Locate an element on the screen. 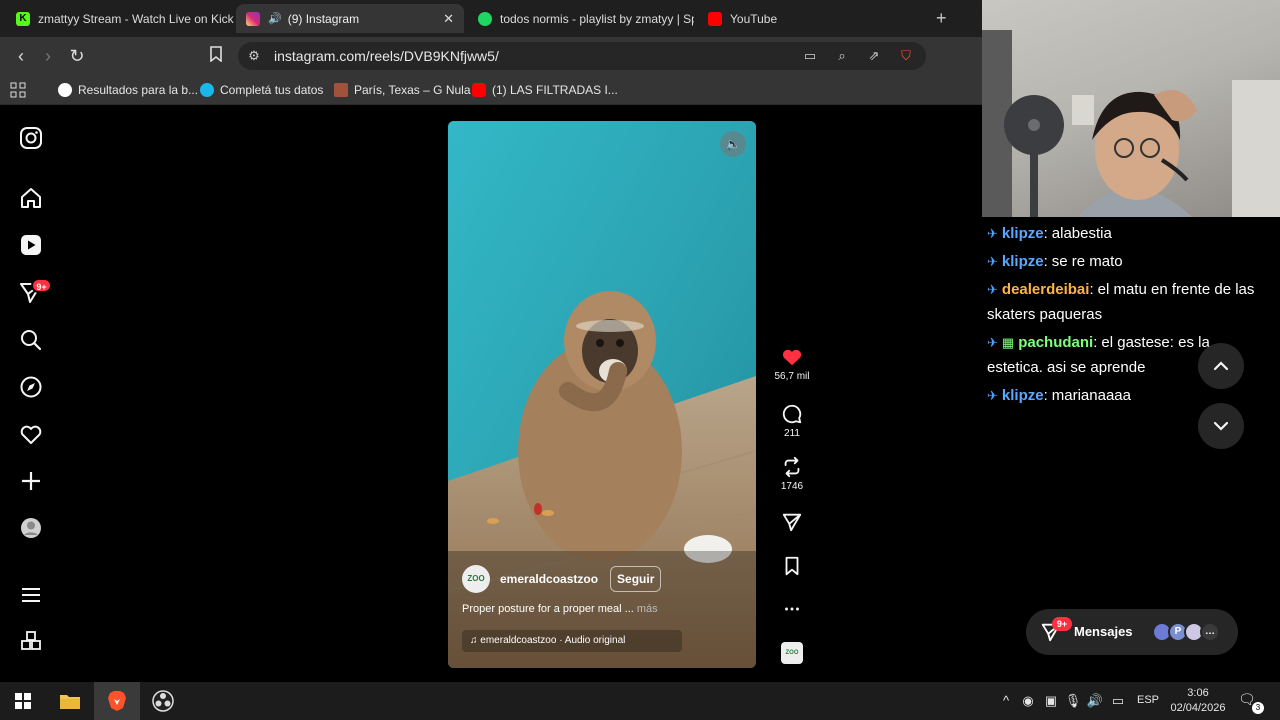  subscriber-badge-icon: ▦ is located at coordinates (1008, 342).